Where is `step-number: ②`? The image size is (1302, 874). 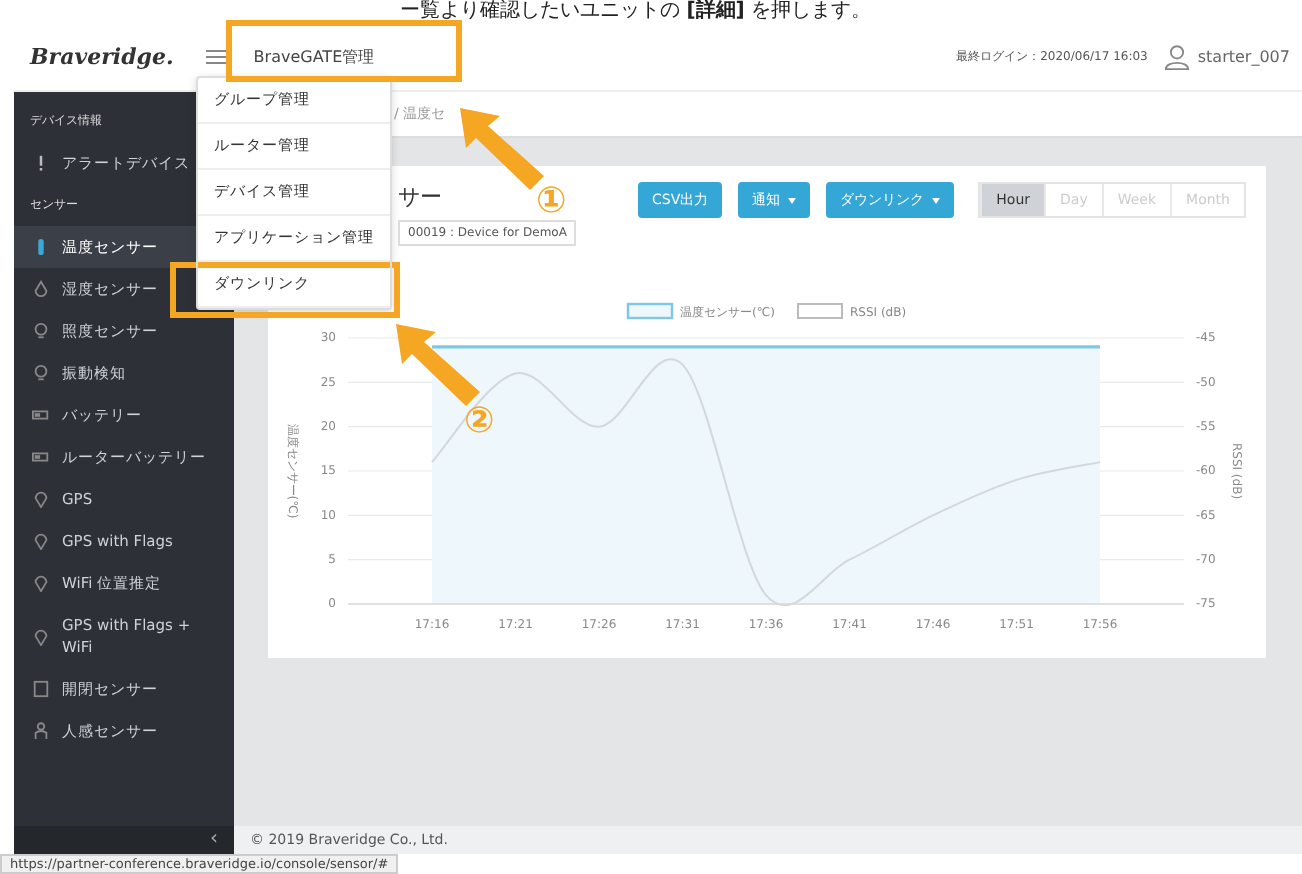
step-number: ② is located at coordinates (479, 421).